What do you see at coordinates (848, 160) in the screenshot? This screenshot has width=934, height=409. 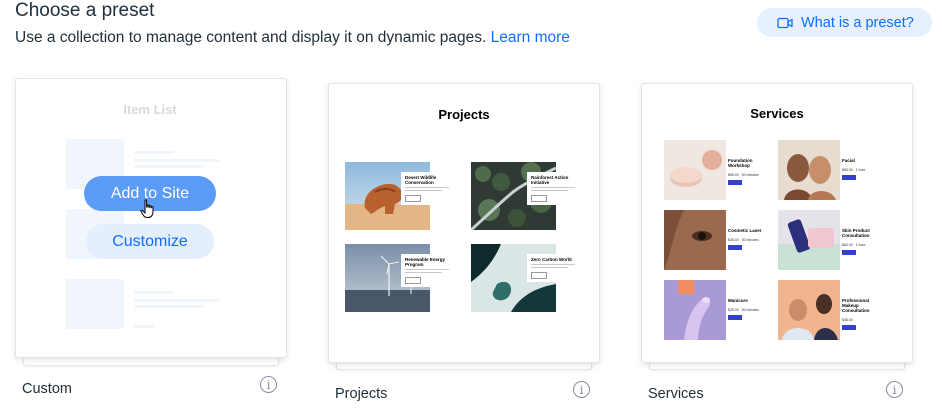 I see `service-item-title: Facial` at bounding box center [848, 160].